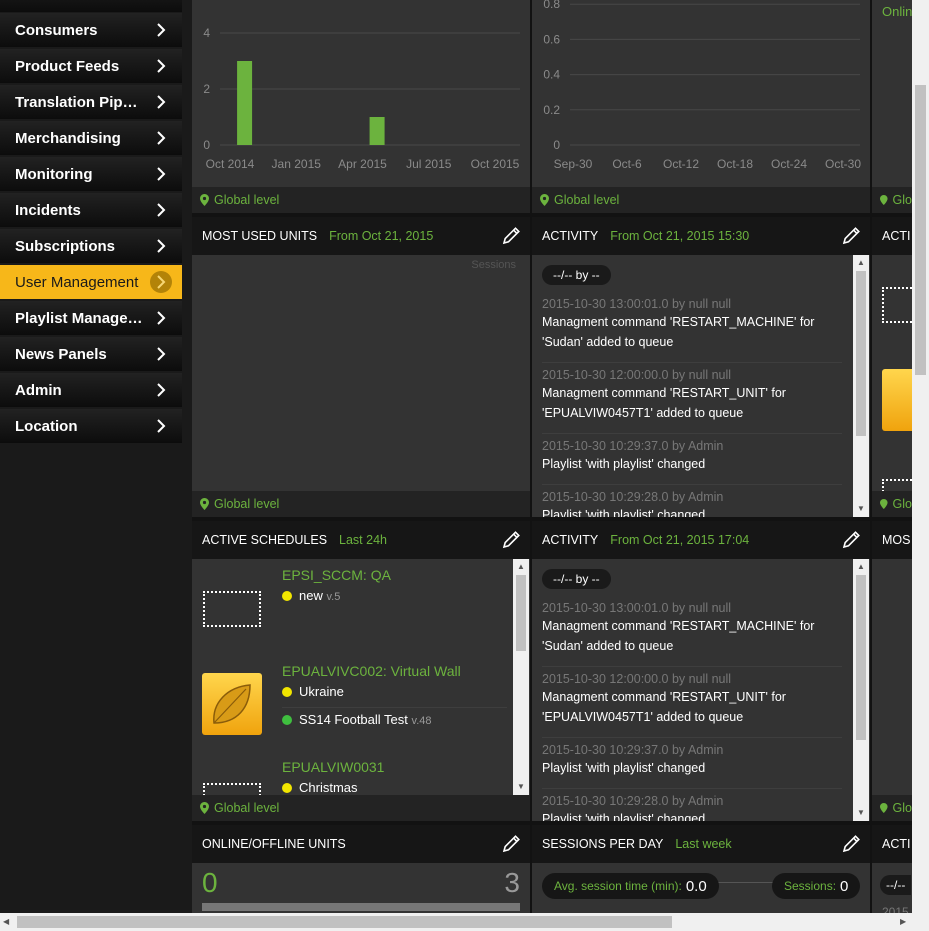 This screenshot has height=931, width=929. Describe the element at coordinates (91, 210) in the screenshot. I see `sidebar-item-incidents: Incidents` at that location.